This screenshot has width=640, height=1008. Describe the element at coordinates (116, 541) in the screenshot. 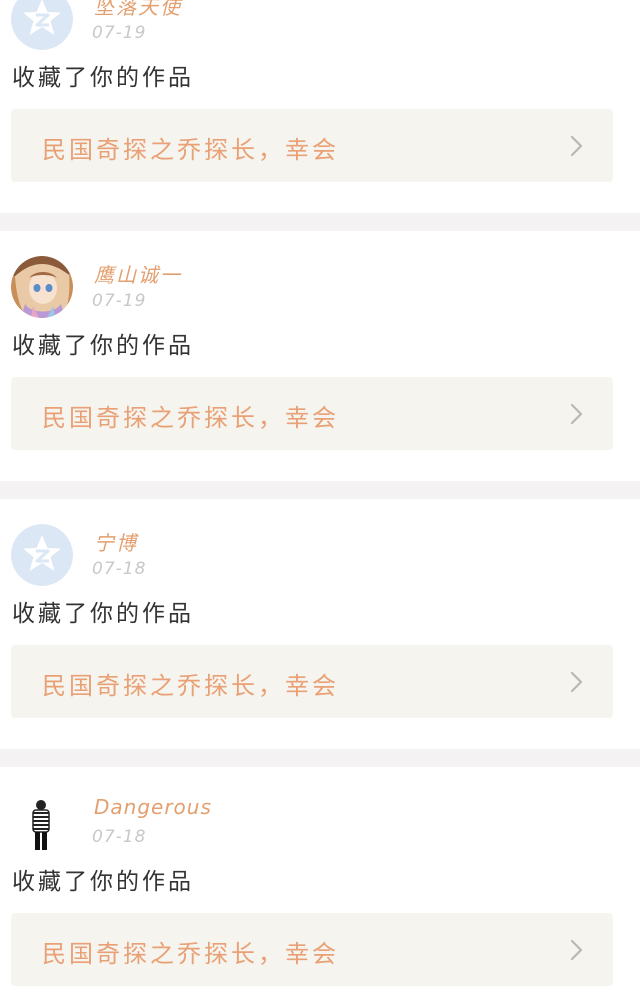

I see `username: 宁博` at that location.